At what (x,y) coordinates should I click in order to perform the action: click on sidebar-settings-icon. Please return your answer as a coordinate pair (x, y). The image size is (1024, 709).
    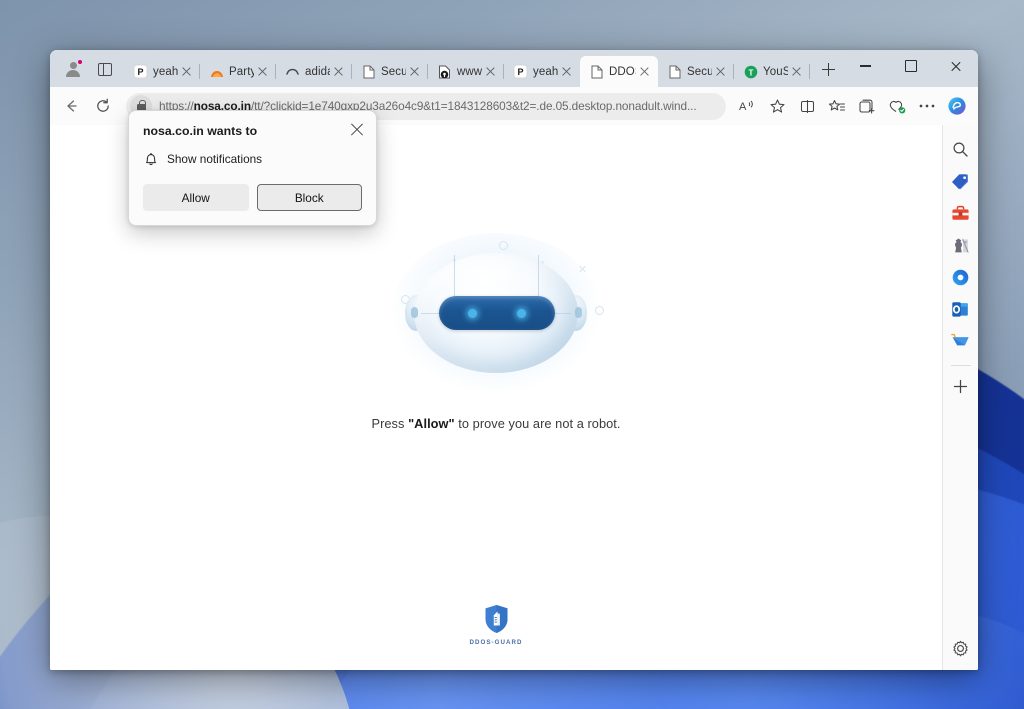
    Looking at the image, I should click on (961, 648).